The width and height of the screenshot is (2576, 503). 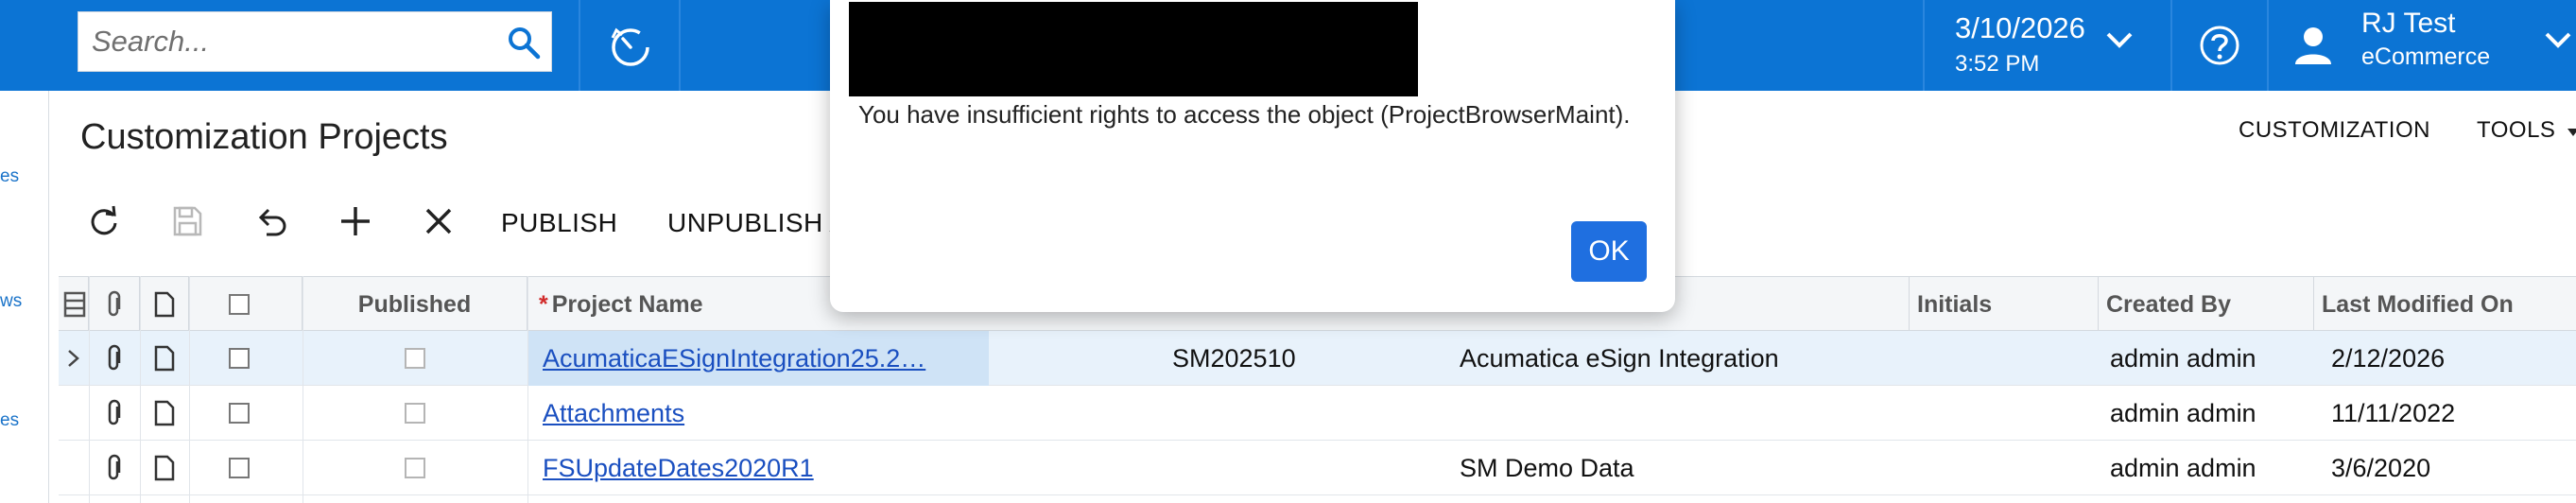 What do you see at coordinates (2313, 45) in the screenshot?
I see `user-icon` at bounding box center [2313, 45].